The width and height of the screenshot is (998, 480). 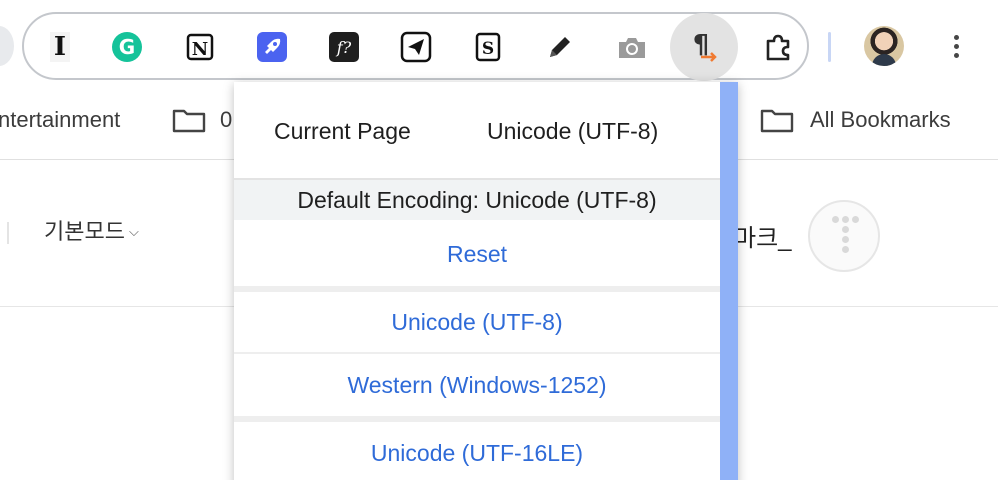 I want to click on extensions-toolbar: I G N f? S ¶, so click(x=415, y=46).